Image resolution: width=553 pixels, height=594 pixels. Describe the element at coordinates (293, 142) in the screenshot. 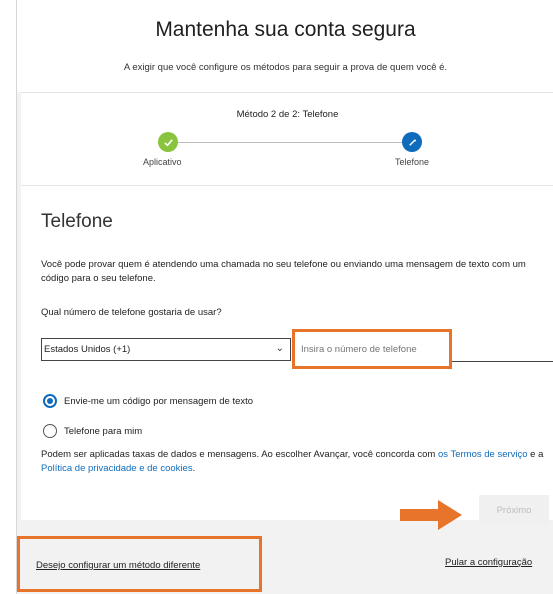

I see `progress-line` at that location.